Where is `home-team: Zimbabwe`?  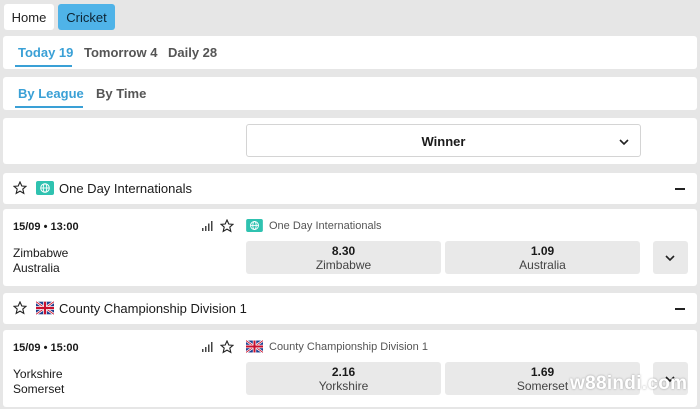 home-team: Zimbabwe is located at coordinates (41, 253).